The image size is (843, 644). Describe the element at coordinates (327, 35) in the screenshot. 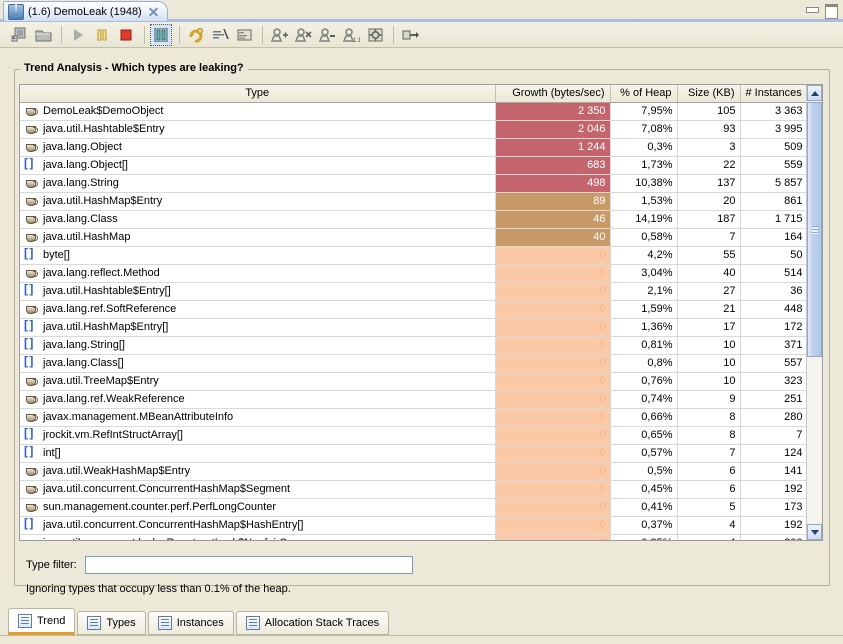

I see `minus-watch-icon` at that location.